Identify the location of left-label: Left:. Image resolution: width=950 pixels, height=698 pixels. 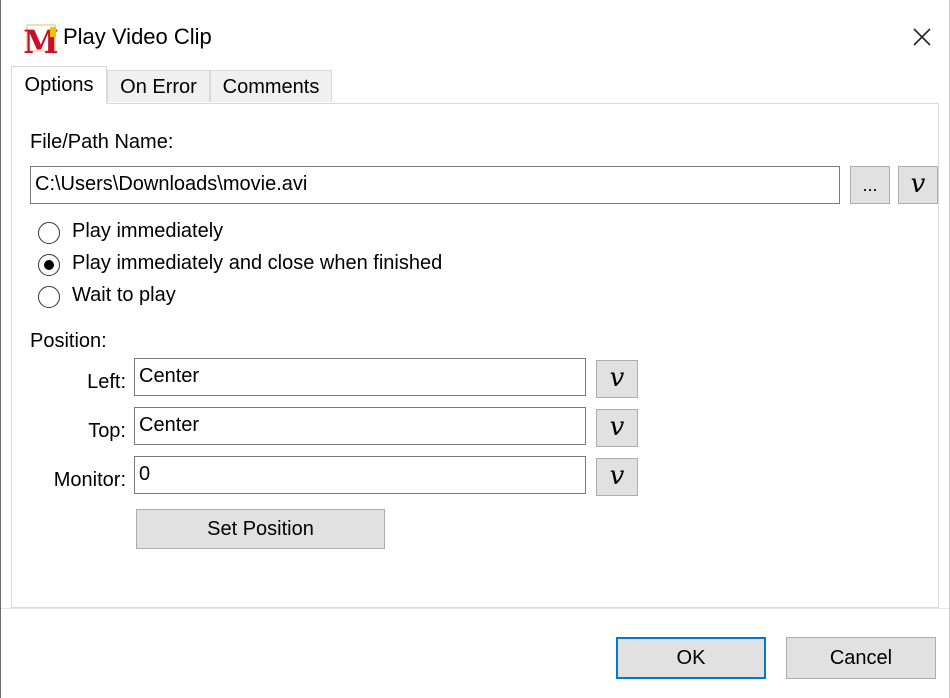
(106, 382).